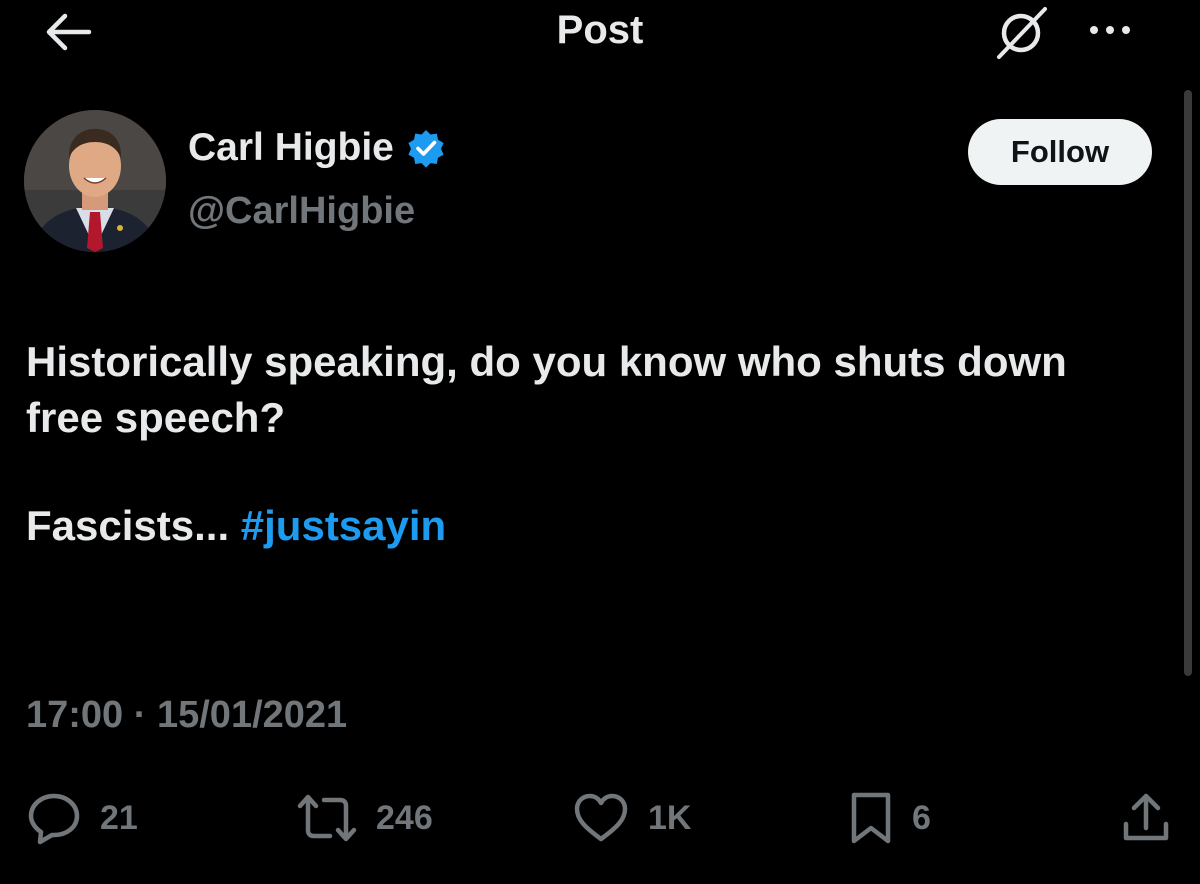  Describe the element at coordinates (252, 715) in the screenshot. I see `post-date: 15/01/2021` at that location.